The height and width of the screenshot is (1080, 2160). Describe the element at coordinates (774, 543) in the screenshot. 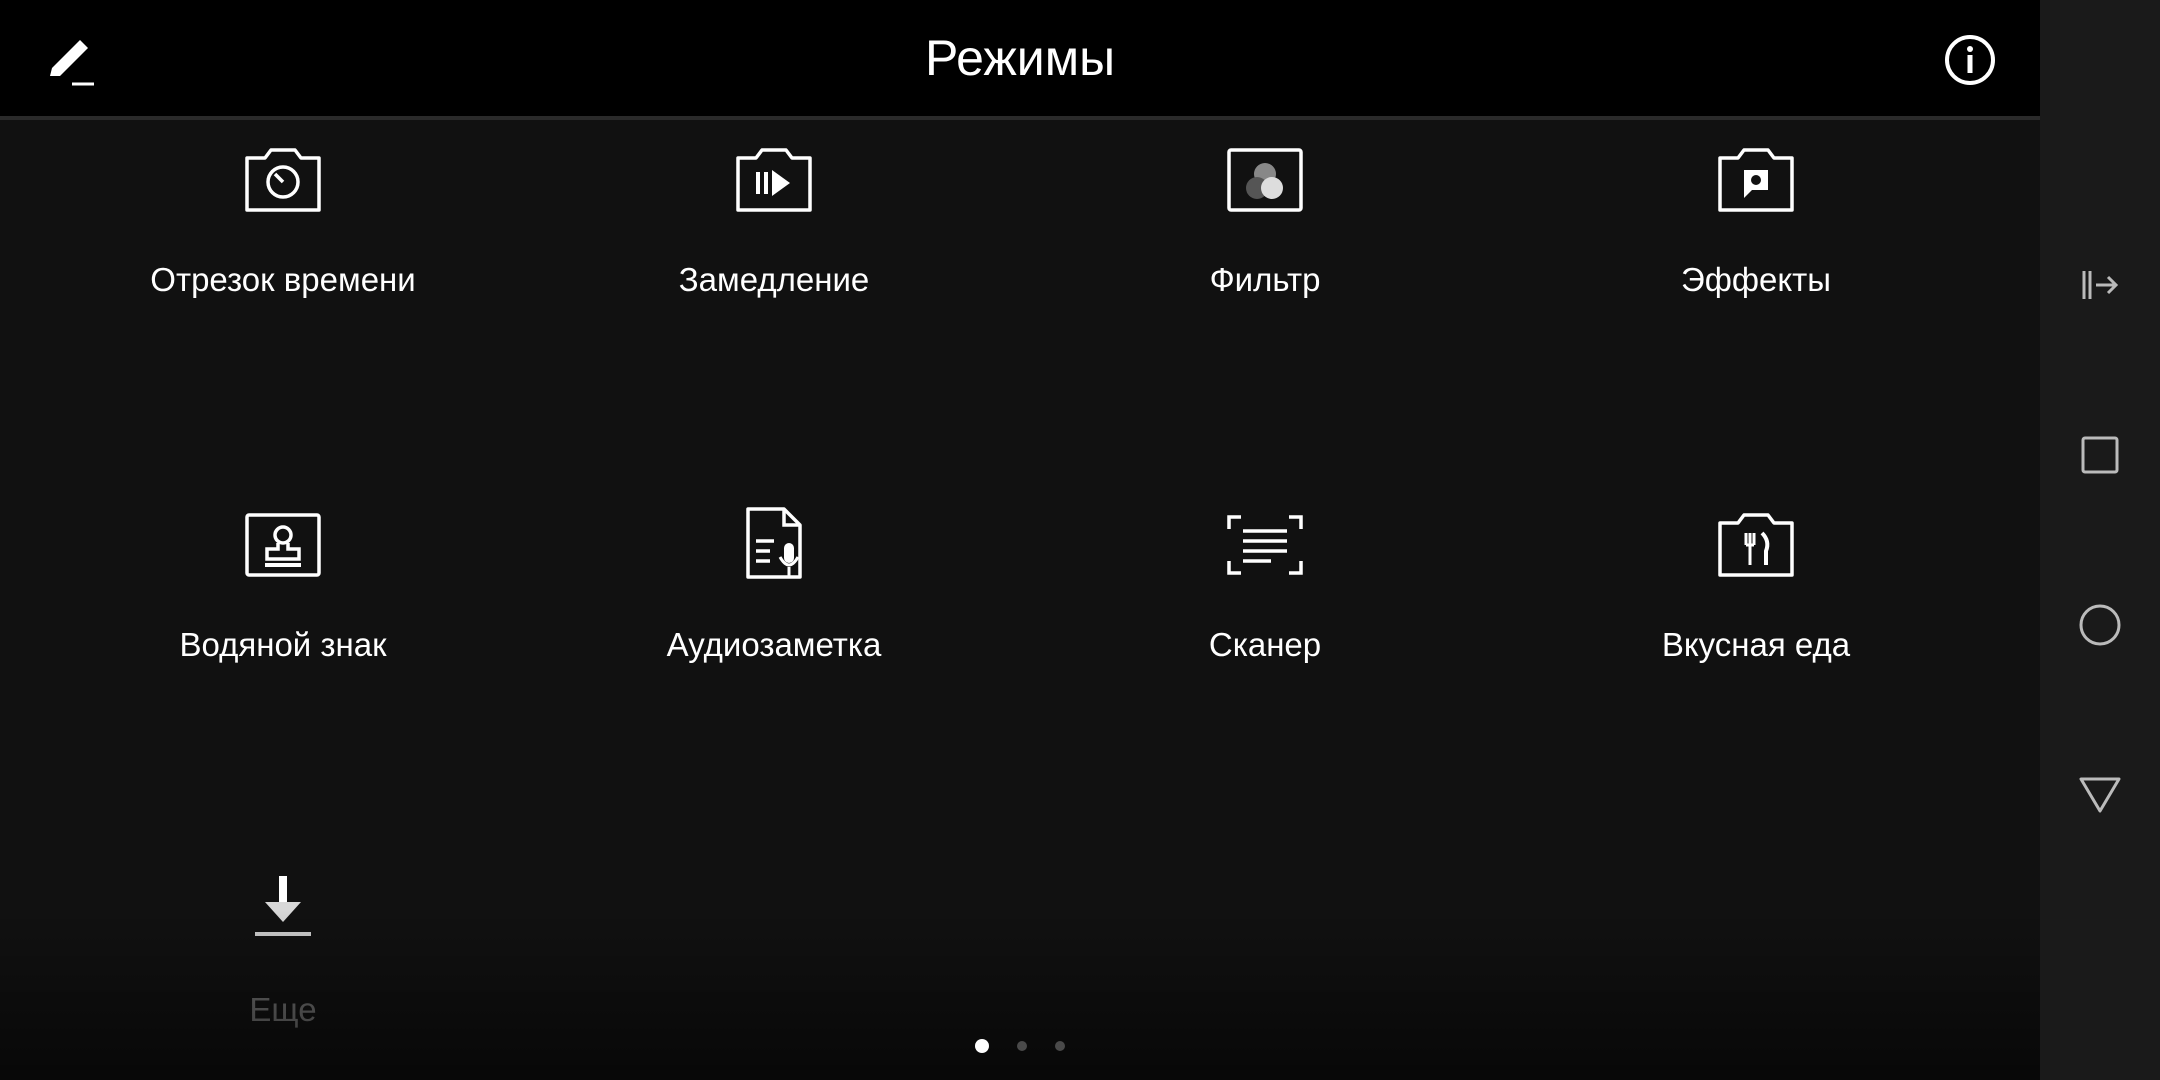

I see `audio-note-icon` at that location.